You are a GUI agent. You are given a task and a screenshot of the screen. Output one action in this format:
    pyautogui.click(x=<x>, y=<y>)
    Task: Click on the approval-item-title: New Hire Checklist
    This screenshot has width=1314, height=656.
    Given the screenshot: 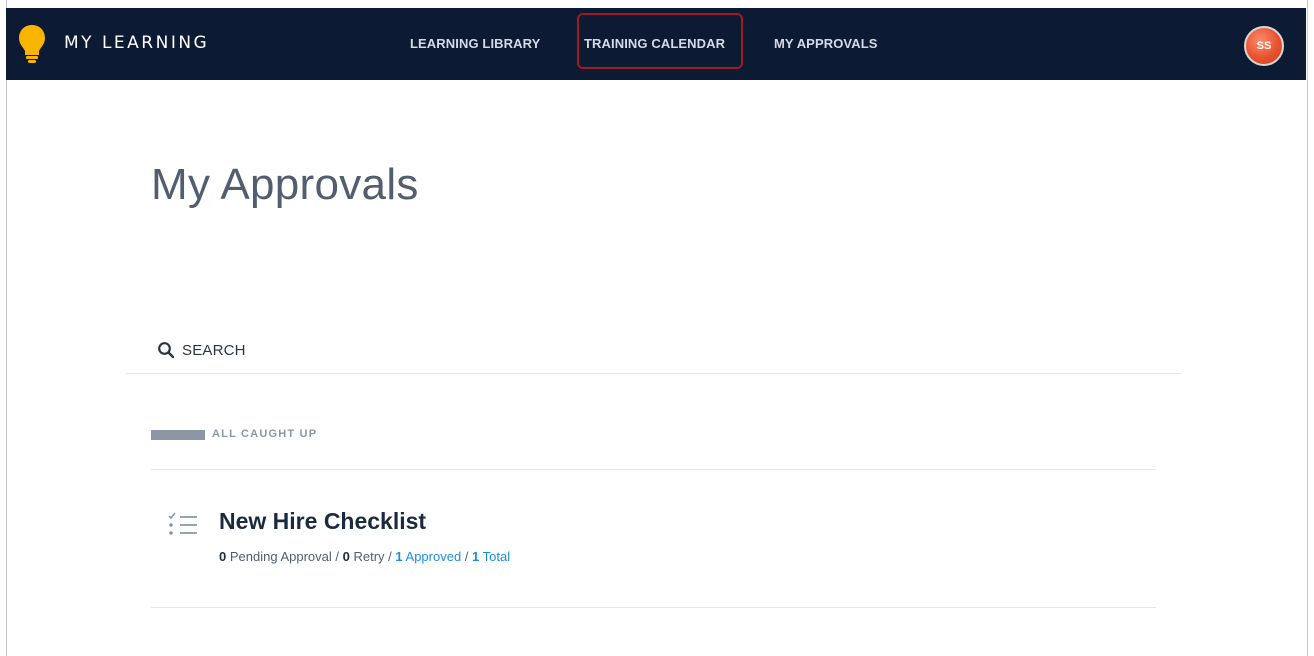 What is the action you would take?
    pyautogui.click(x=322, y=521)
    